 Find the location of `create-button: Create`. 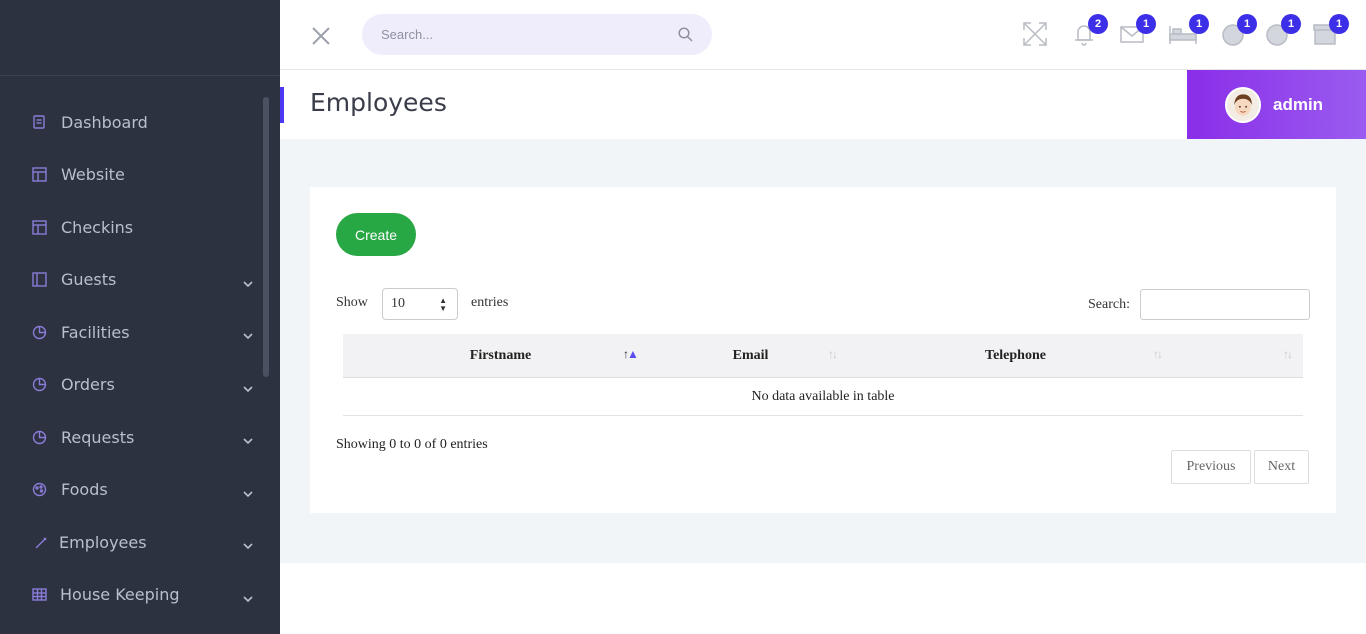

create-button: Create is located at coordinates (376, 234).